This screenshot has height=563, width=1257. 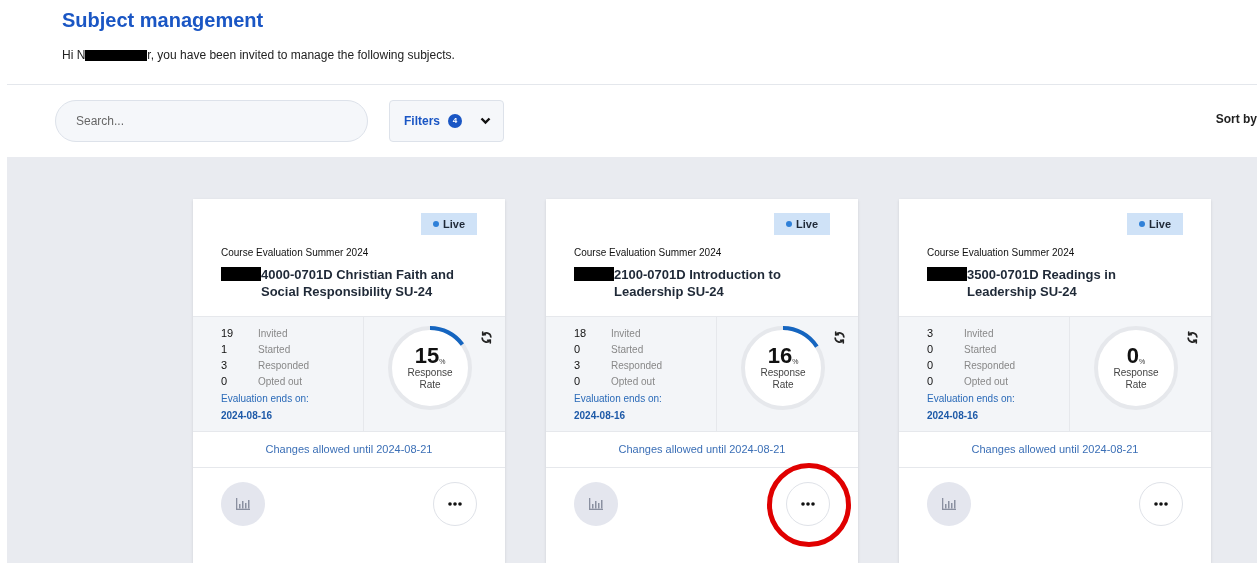 What do you see at coordinates (485, 121) in the screenshot?
I see `chevron-down-icon` at bounding box center [485, 121].